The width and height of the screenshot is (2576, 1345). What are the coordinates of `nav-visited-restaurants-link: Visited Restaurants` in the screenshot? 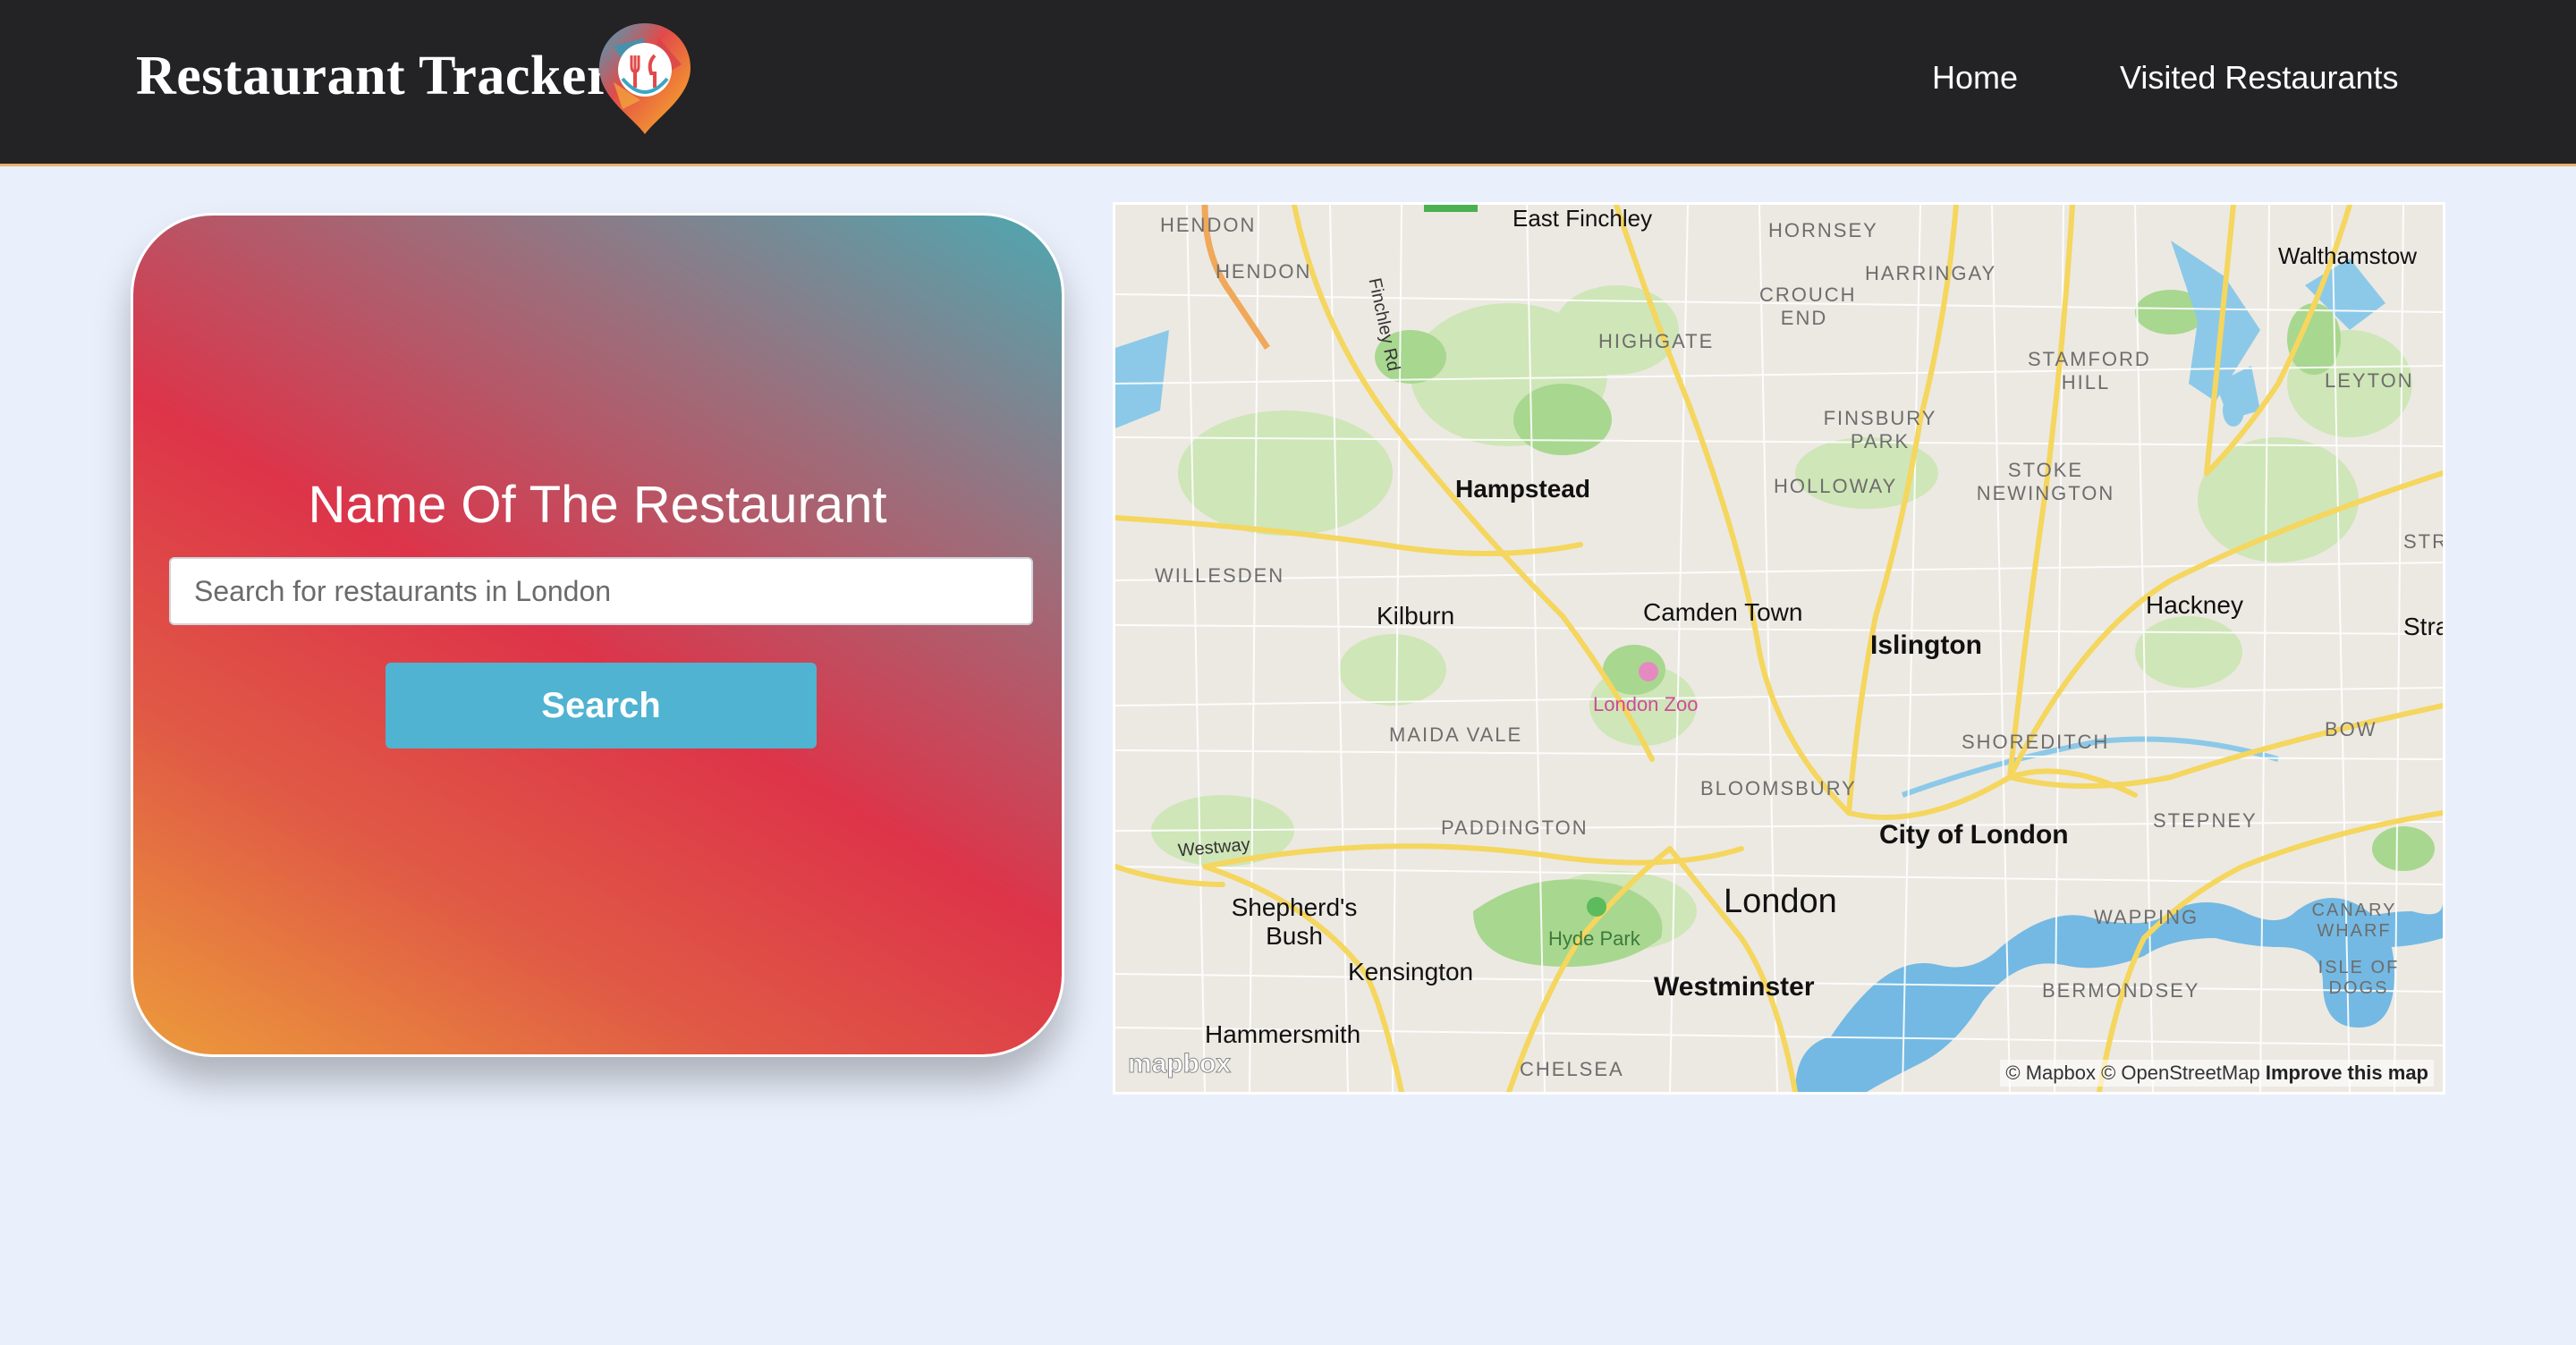 It's located at (2259, 78).